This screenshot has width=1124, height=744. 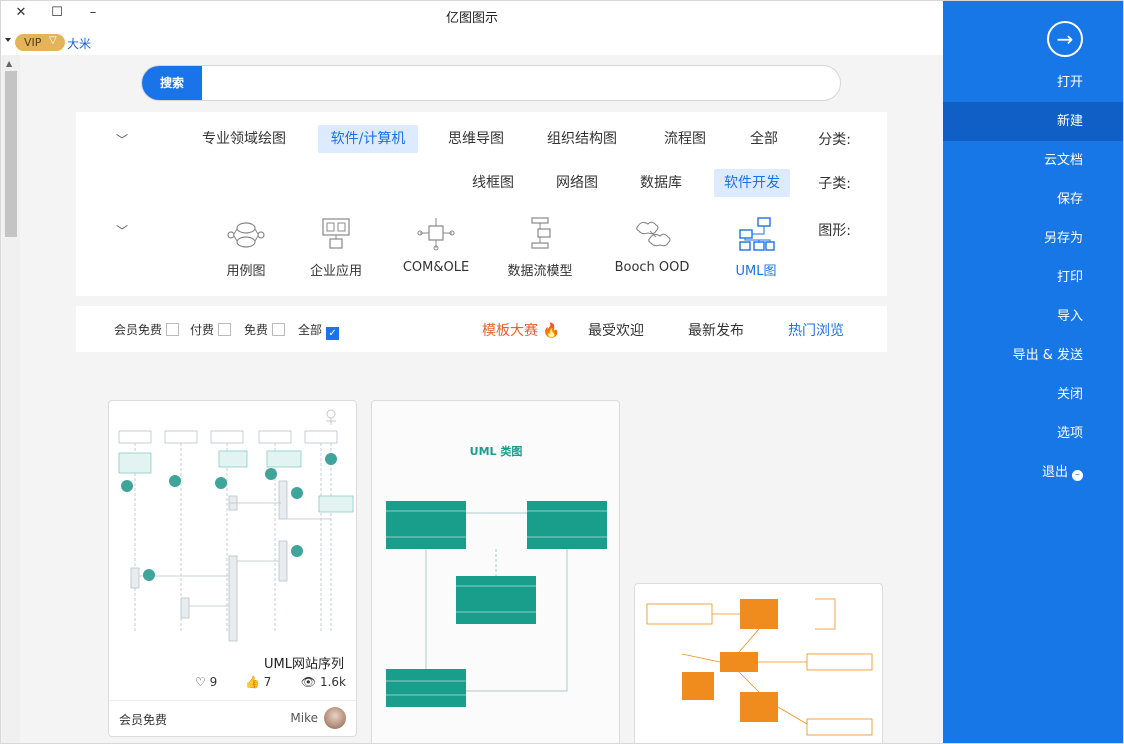 What do you see at coordinates (304, 662) in the screenshot?
I see `card-title: UML网站序列` at bounding box center [304, 662].